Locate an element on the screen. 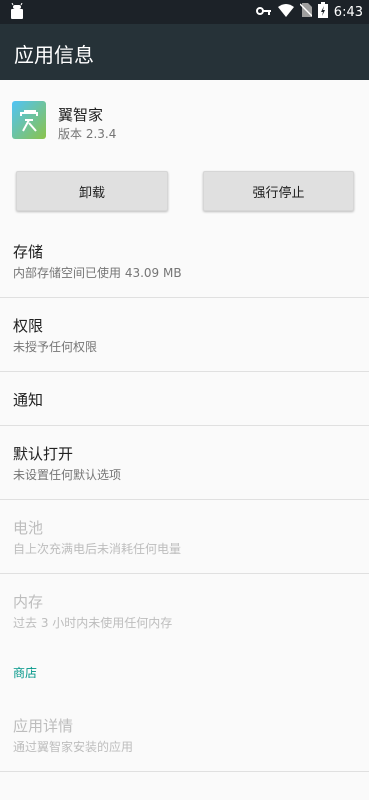 The height and width of the screenshot is (800, 369). app-icon is located at coordinates (29, 120).